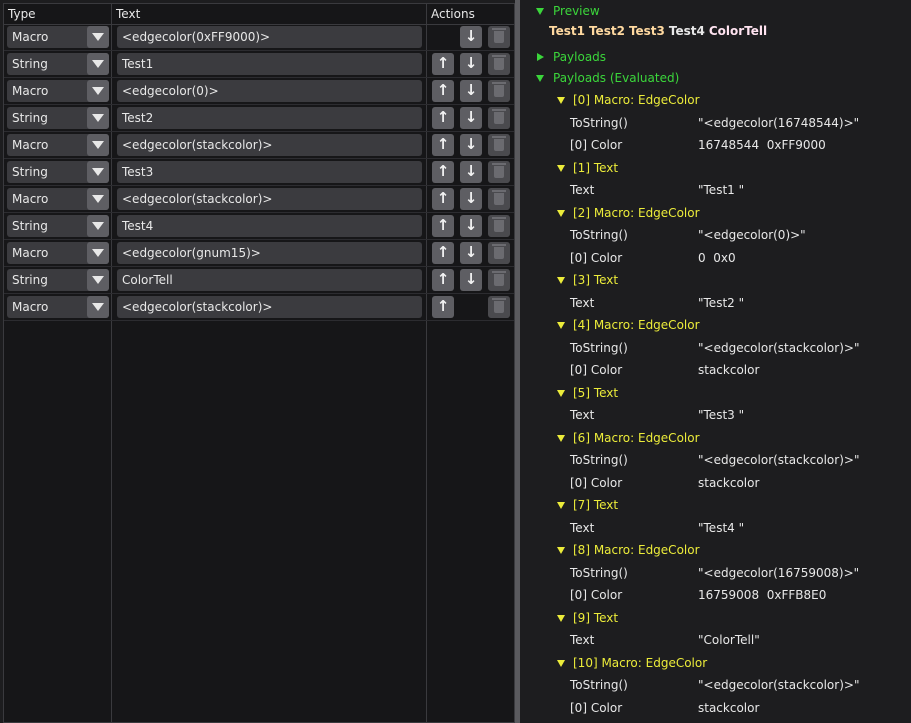 The image size is (911, 723). Describe the element at coordinates (269, 64) in the screenshot. I see `text-field: Test1` at that location.